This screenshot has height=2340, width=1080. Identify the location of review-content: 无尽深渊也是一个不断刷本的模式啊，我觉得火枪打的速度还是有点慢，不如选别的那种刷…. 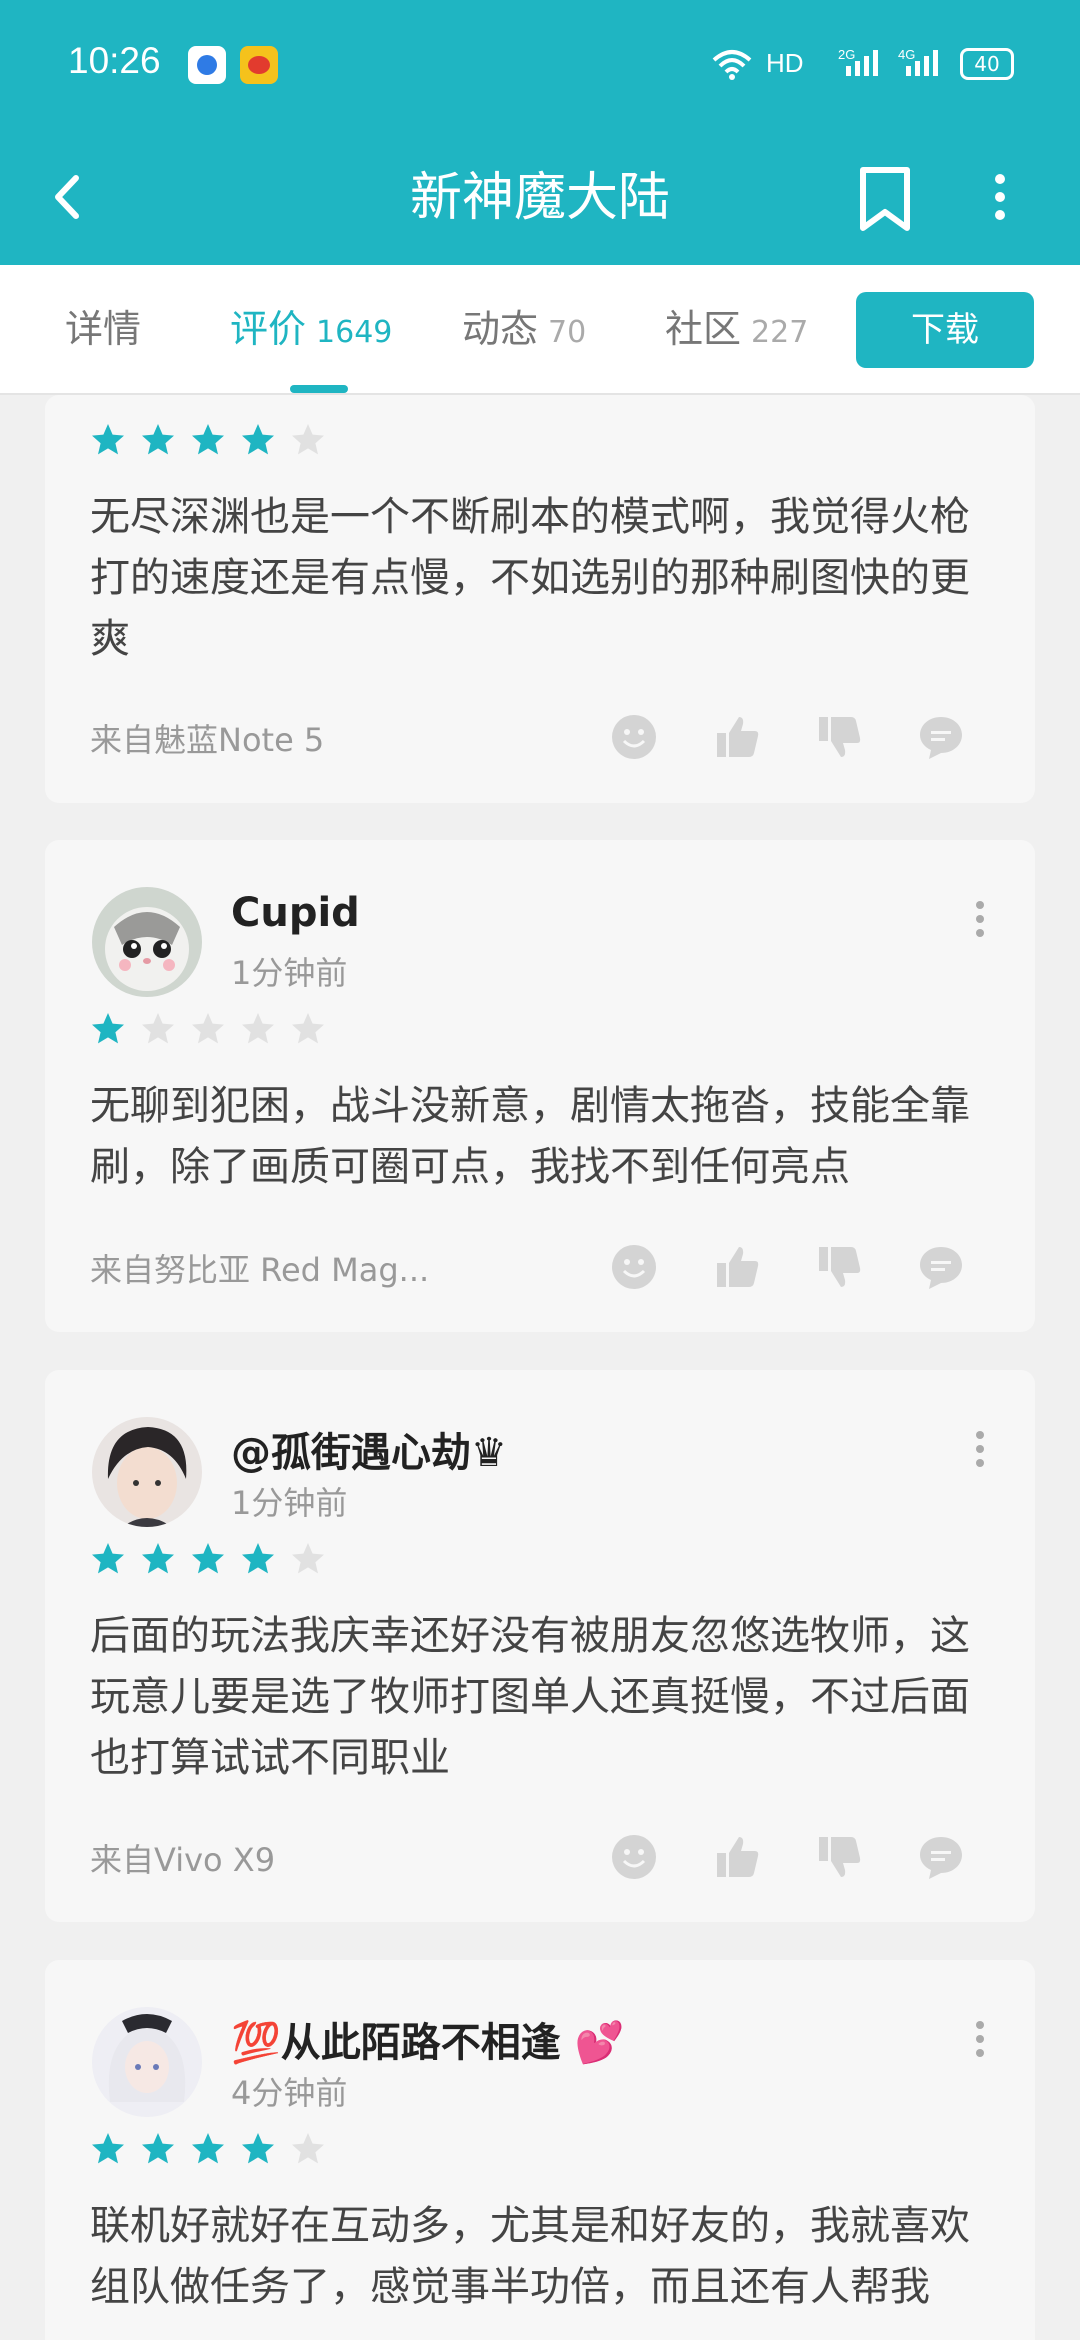
(530, 578).